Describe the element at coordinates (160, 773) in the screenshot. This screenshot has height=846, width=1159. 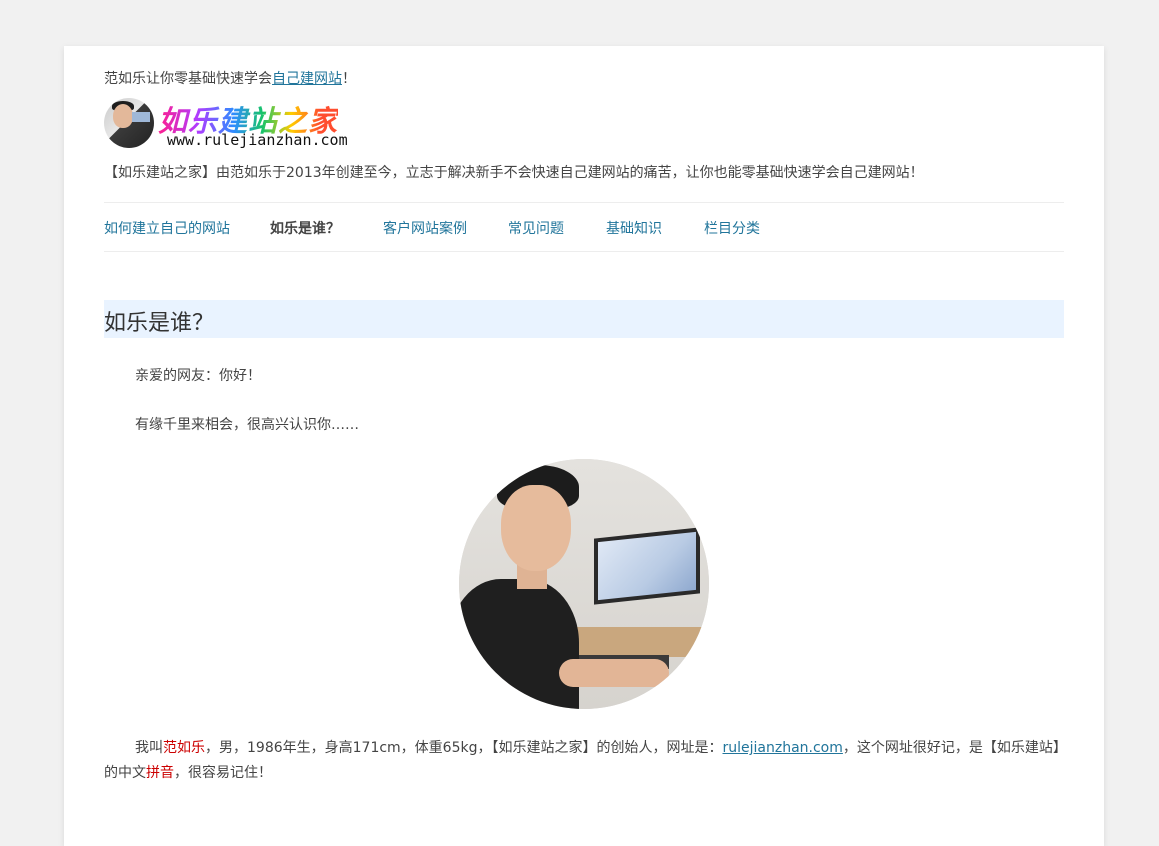
I see `pinyin-highlight: 拼音` at that location.